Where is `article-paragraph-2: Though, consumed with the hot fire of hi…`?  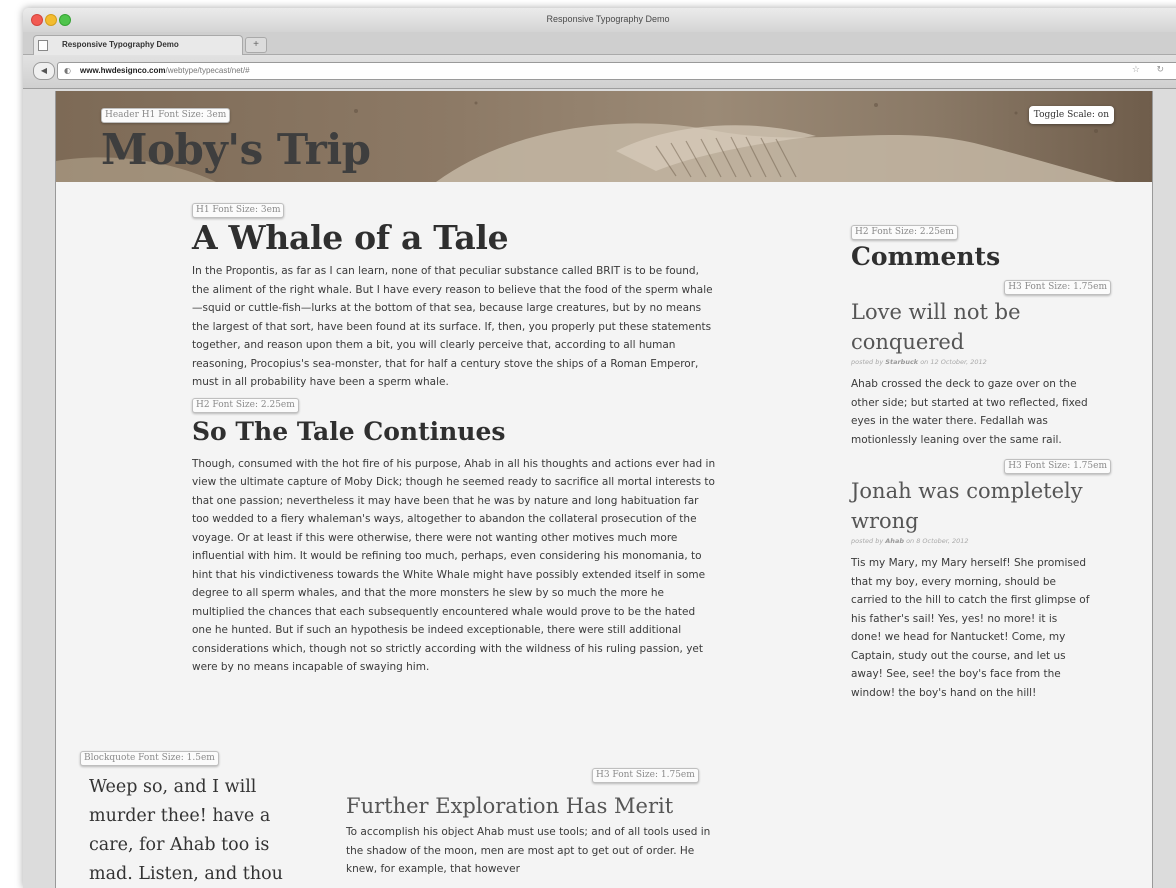
article-paragraph-2: Though, consumed with the hot fire of hi… is located at coordinates (454, 565).